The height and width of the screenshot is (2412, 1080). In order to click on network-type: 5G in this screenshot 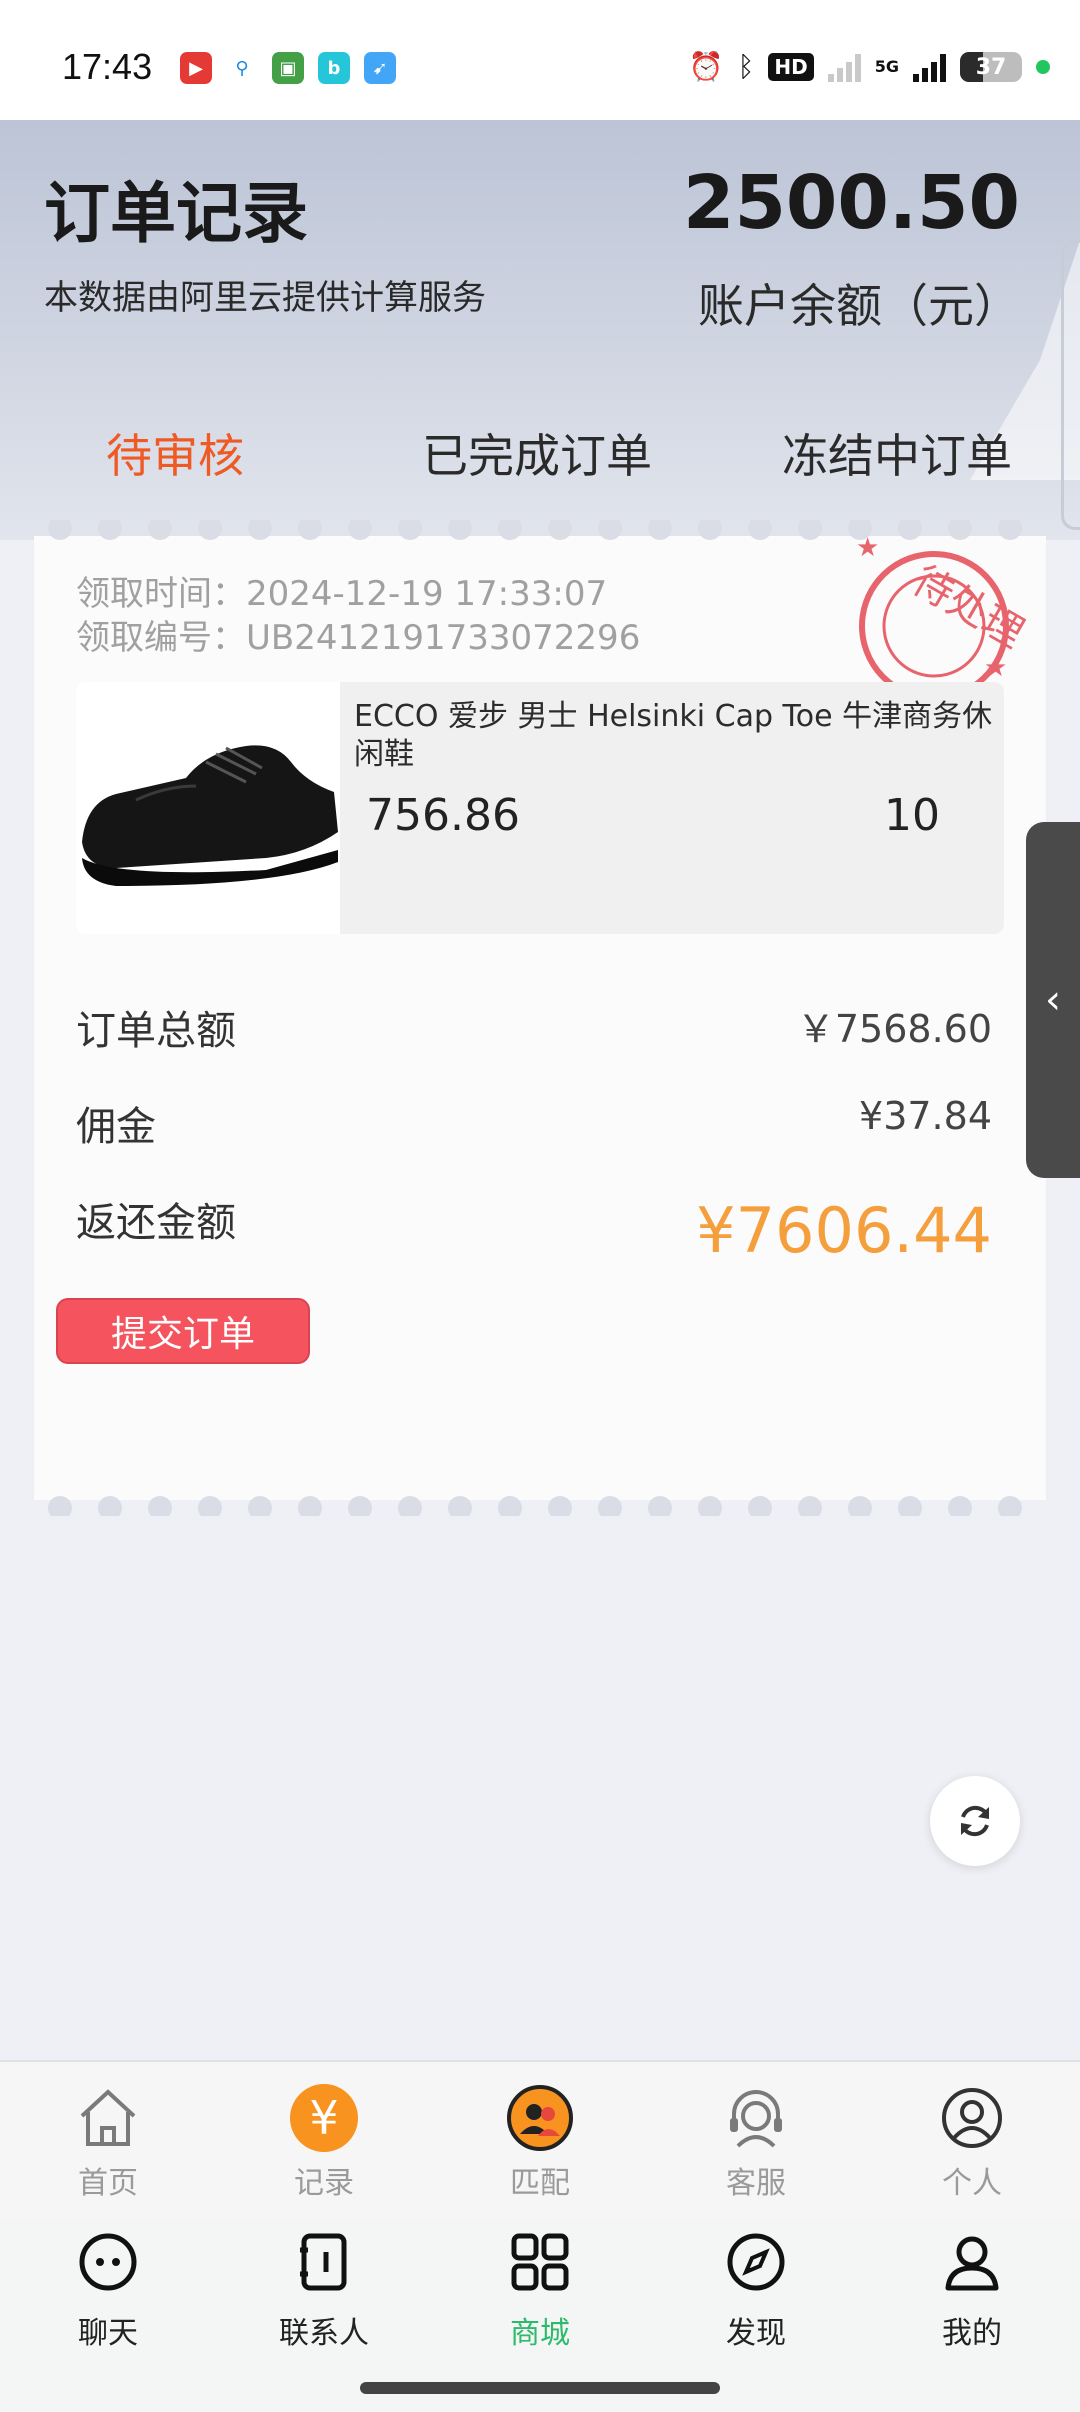, I will do `click(886, 66)`.